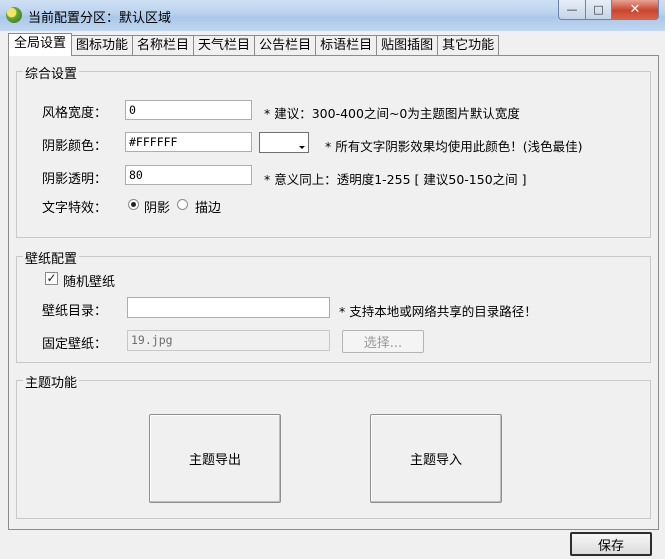 The width and height of the screenshot is (665, 559). Describe the element at coordinates (572, 10) in the screenshot. I see `minimize-button: —` at that location.